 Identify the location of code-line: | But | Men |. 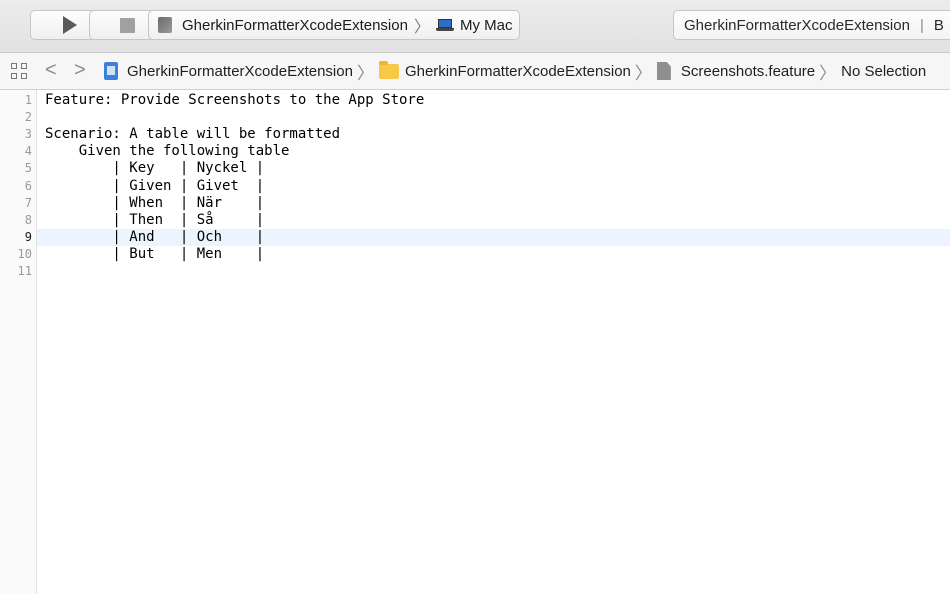
(493, 254).